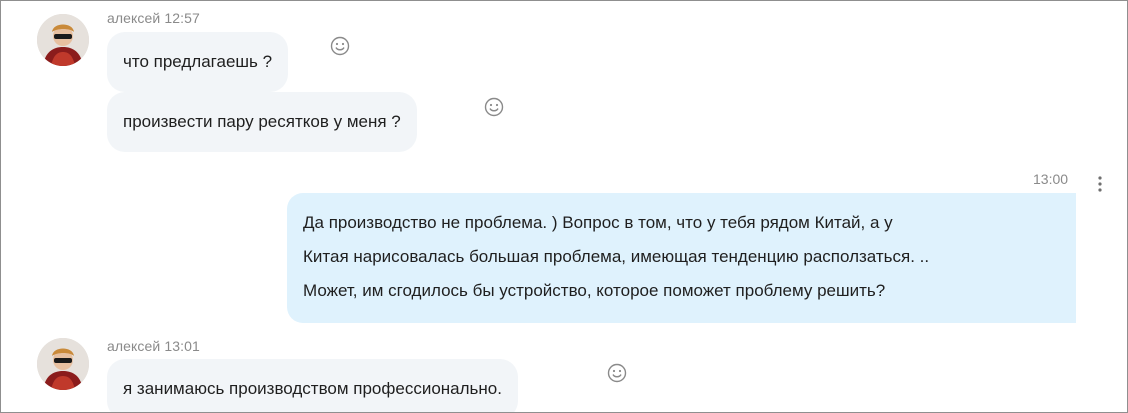 Image resolution: width=1128 pixels, height=413 pixels. What do you see at coordinates (198, 62) in the screenshot?
I see `message-bubble: что предлагаешь ?` at bounding box center [198, 62].